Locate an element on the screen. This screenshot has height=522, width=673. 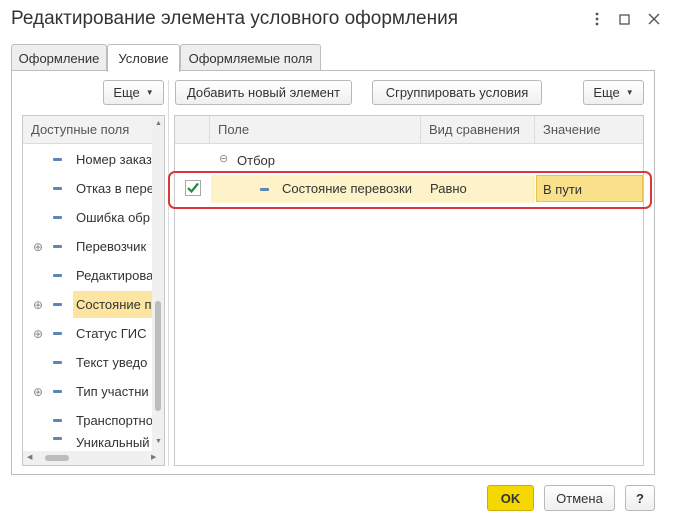
close-icon is located at coordinates (654, 19).